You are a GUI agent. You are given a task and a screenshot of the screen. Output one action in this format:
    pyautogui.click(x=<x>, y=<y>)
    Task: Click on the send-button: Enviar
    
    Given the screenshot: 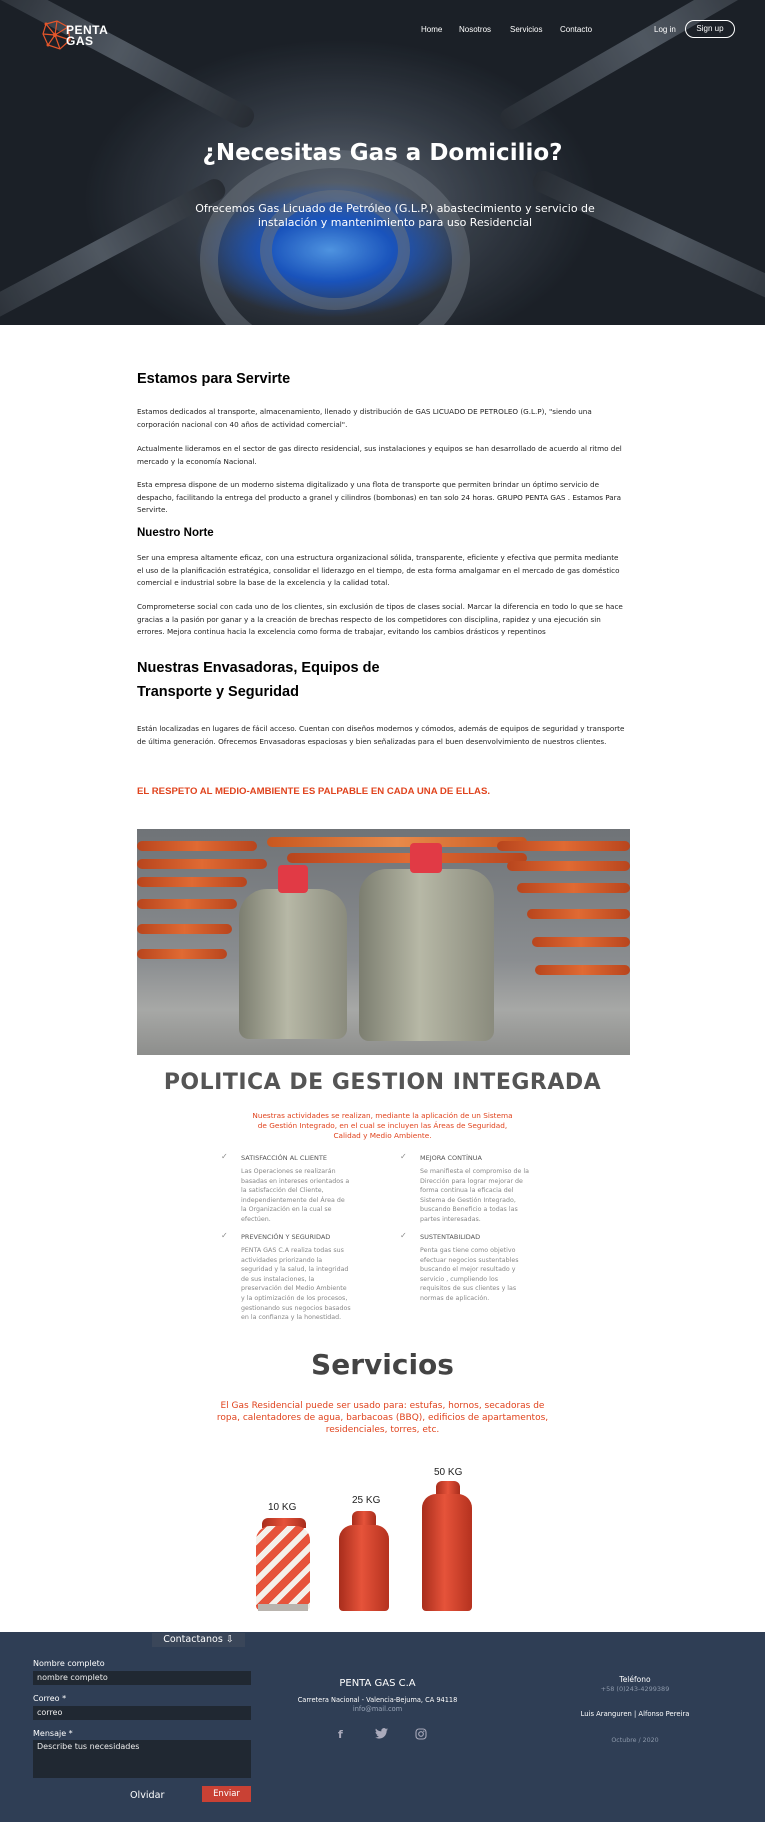 What is the action you would take?
    pyautogui.click(x=226, y=1794)
    